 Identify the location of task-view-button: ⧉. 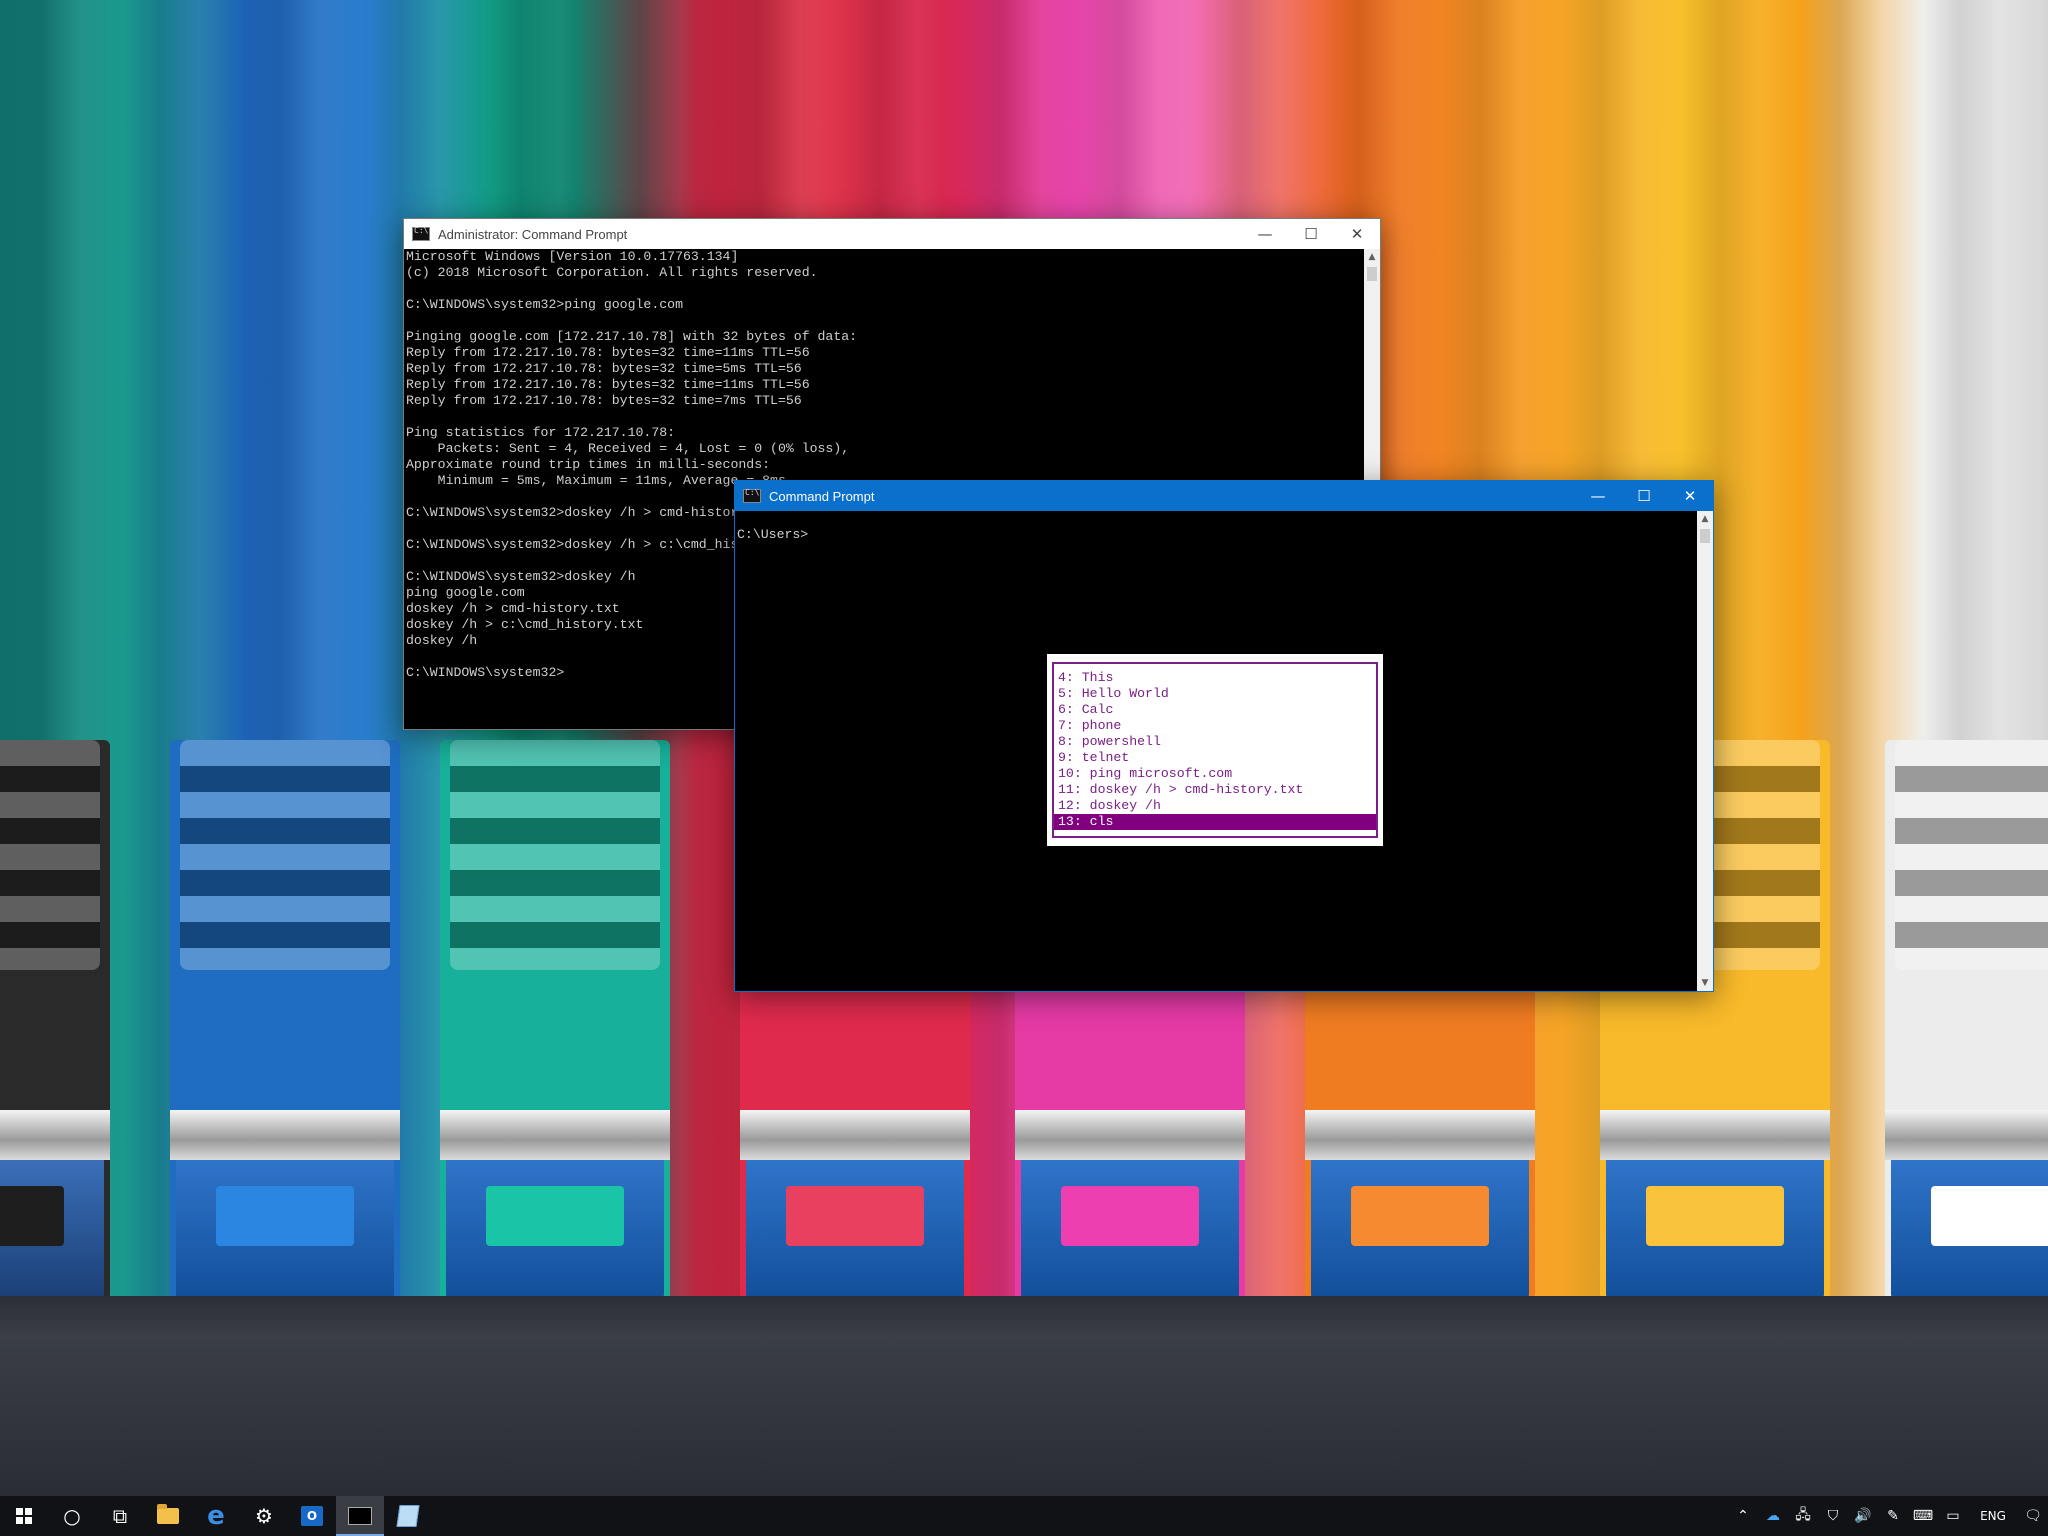
(120, 1516).